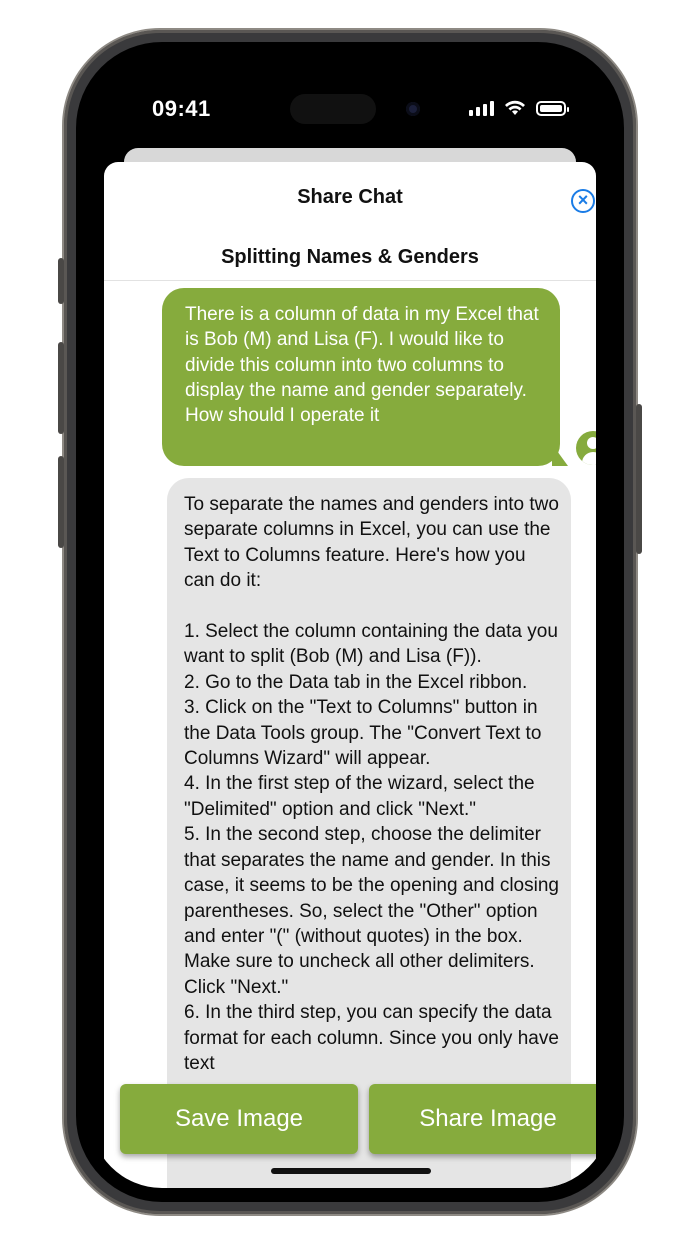 The width and height of the screenshot is (700, 1244). Describe the element at coordinates (560, 455) in the screenshot. I see `user-bubble-tail` at that location.